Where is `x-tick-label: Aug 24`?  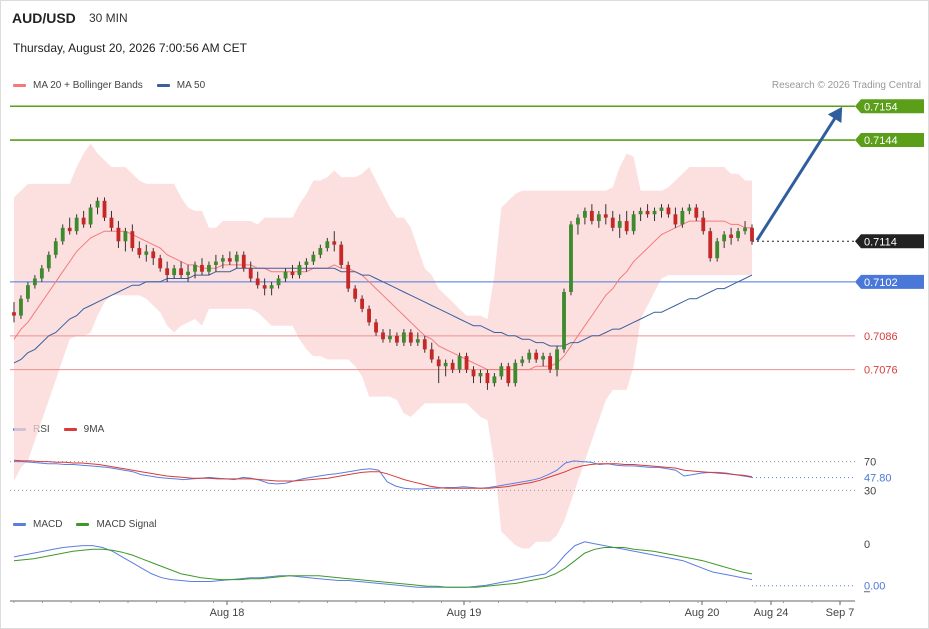 x-tick-label: Aug 24 is located at coordinates (771, 613).